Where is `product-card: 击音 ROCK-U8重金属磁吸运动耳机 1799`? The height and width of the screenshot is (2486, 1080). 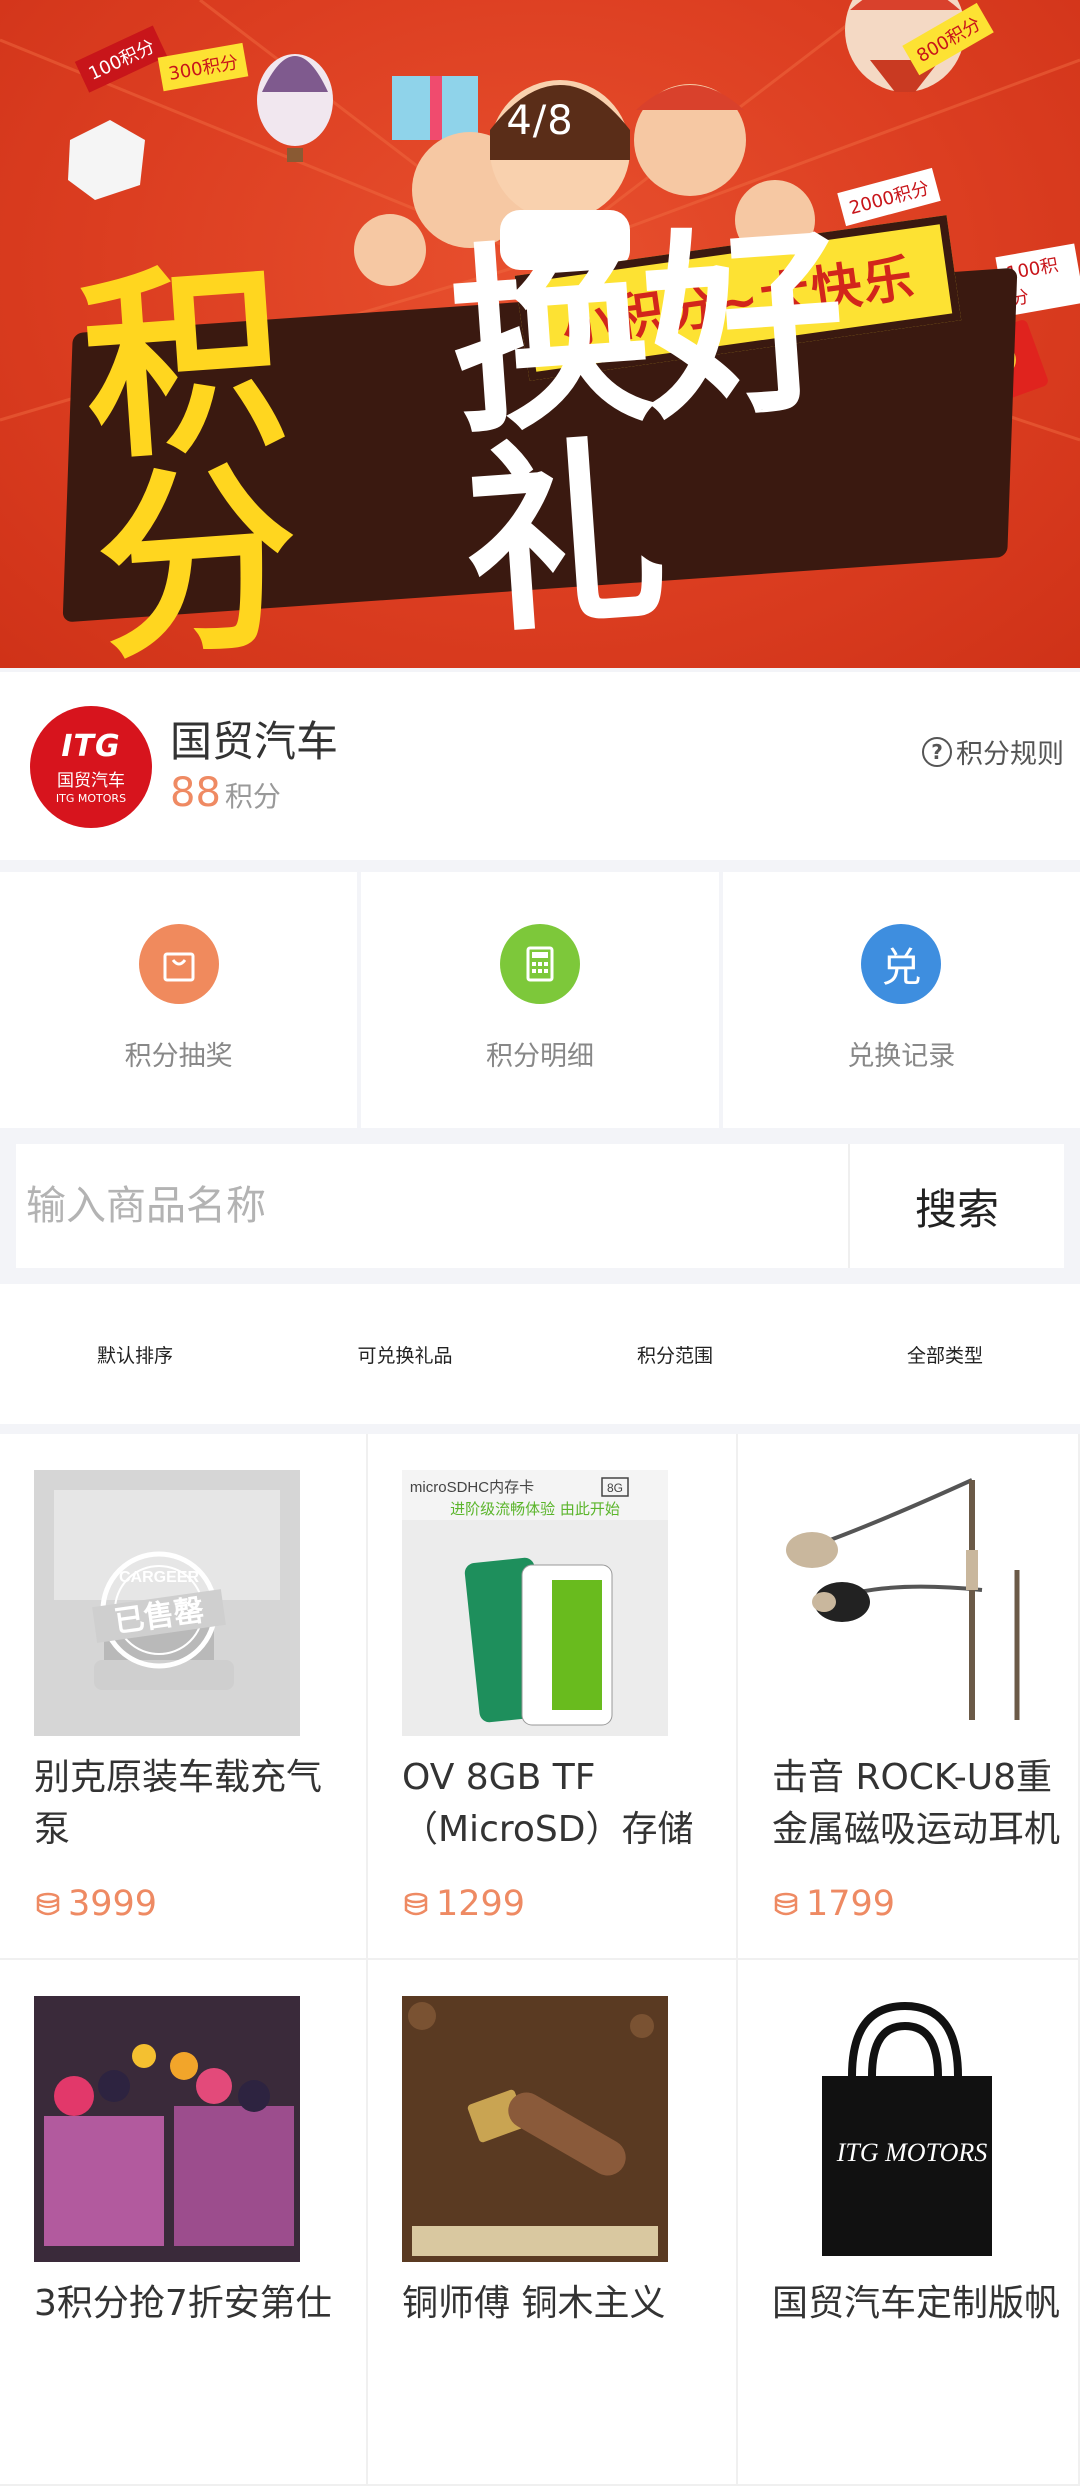 product-card: 击音 ROCK-U8重金属磁吸运动耳机 1799 is located at coordinates (909, 1697).